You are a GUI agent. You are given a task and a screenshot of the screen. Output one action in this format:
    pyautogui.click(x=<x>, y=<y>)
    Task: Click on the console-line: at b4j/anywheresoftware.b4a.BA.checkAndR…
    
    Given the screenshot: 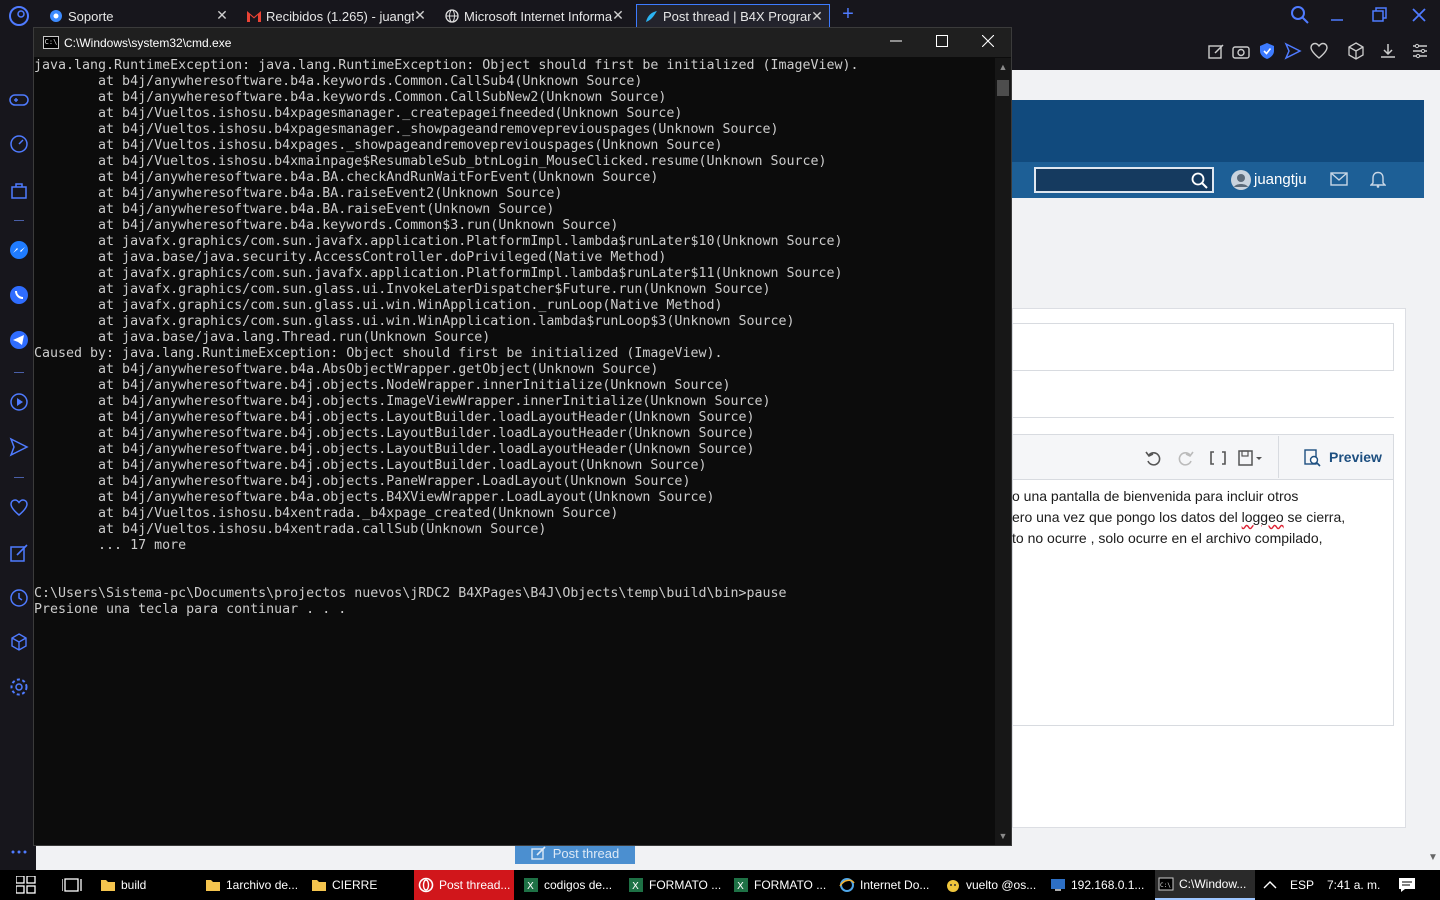 What is the action you would take?
    pyautogui.click(x=346, y=177)
    